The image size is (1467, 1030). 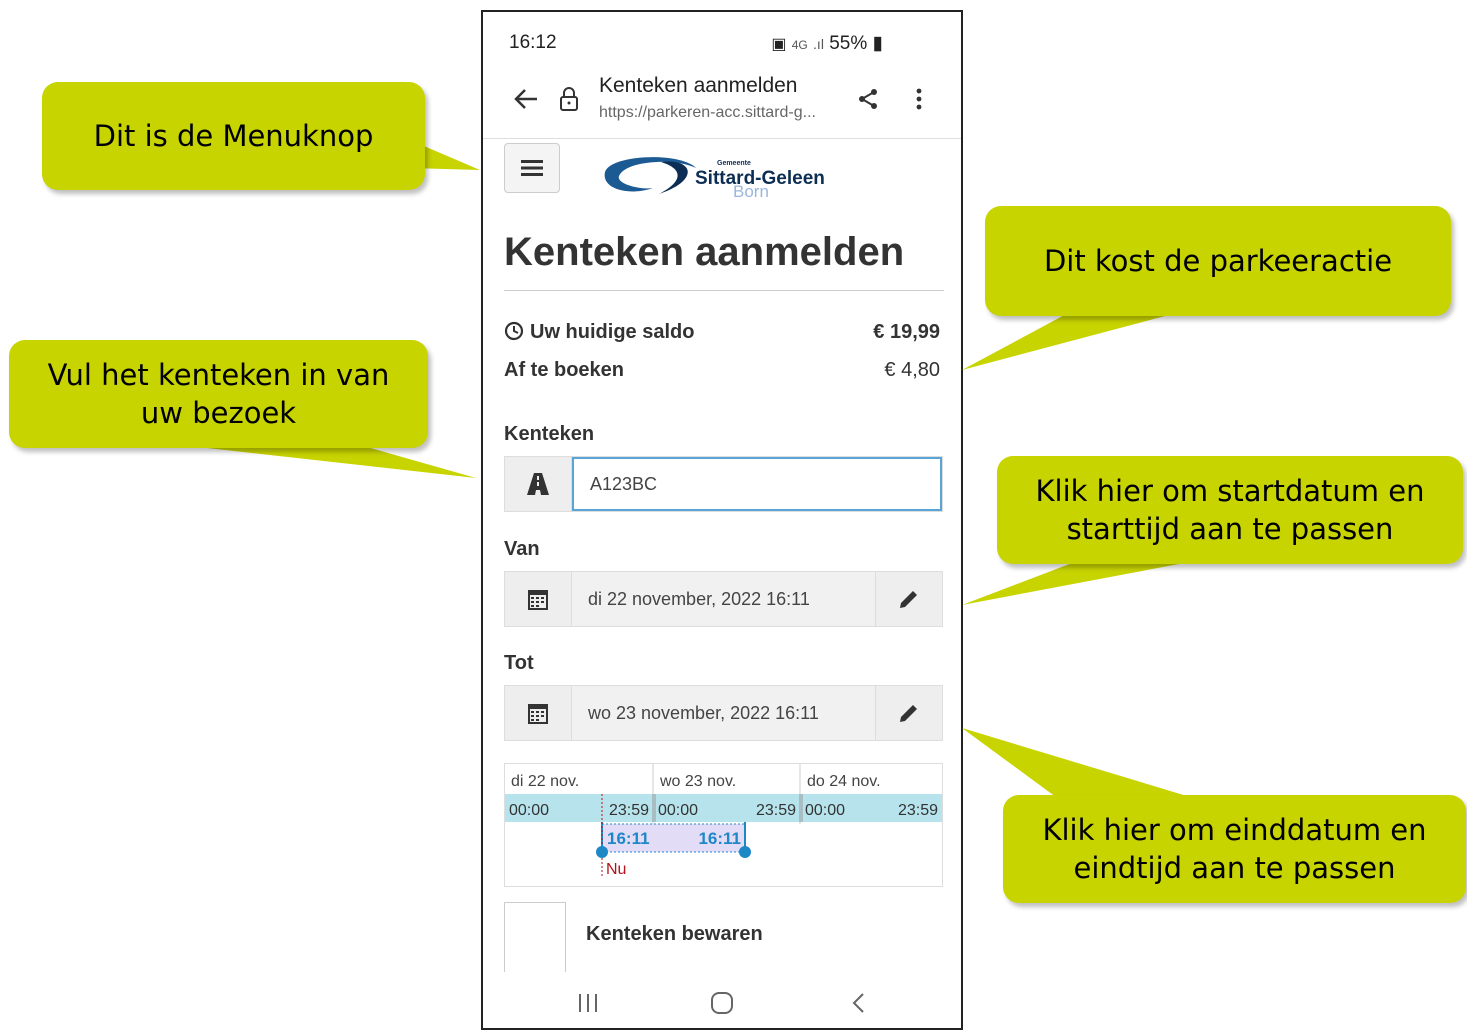 I want to click on callout-menu: Dit is de Menuknop, so click(x=233, y=136).